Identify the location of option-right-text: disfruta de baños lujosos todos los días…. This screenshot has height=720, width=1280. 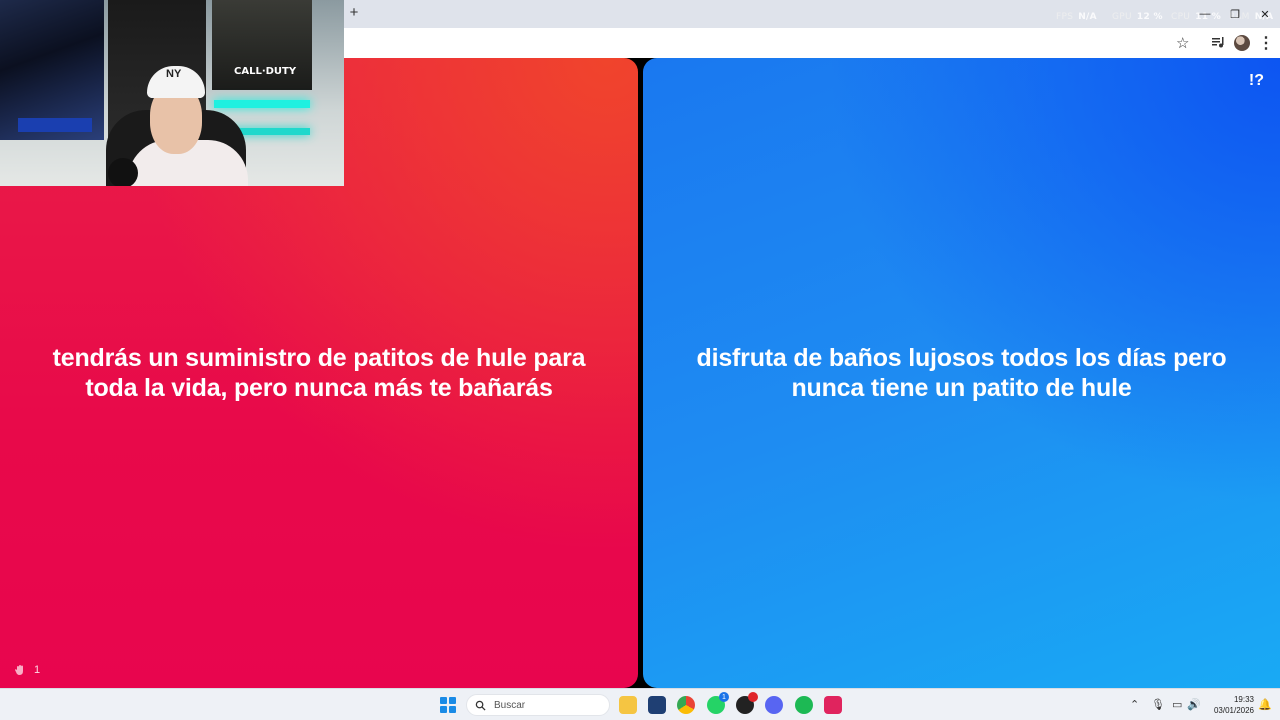
(961, 373).